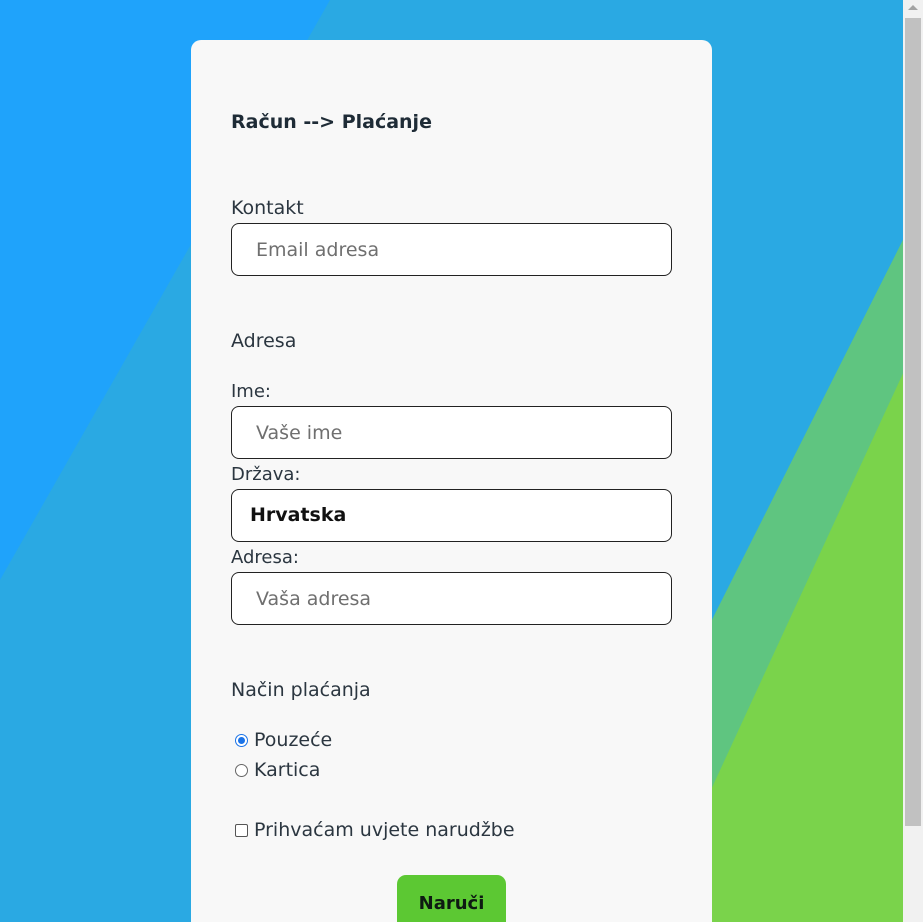  I want to click on scrollbar-thumb, so click(913, 422).